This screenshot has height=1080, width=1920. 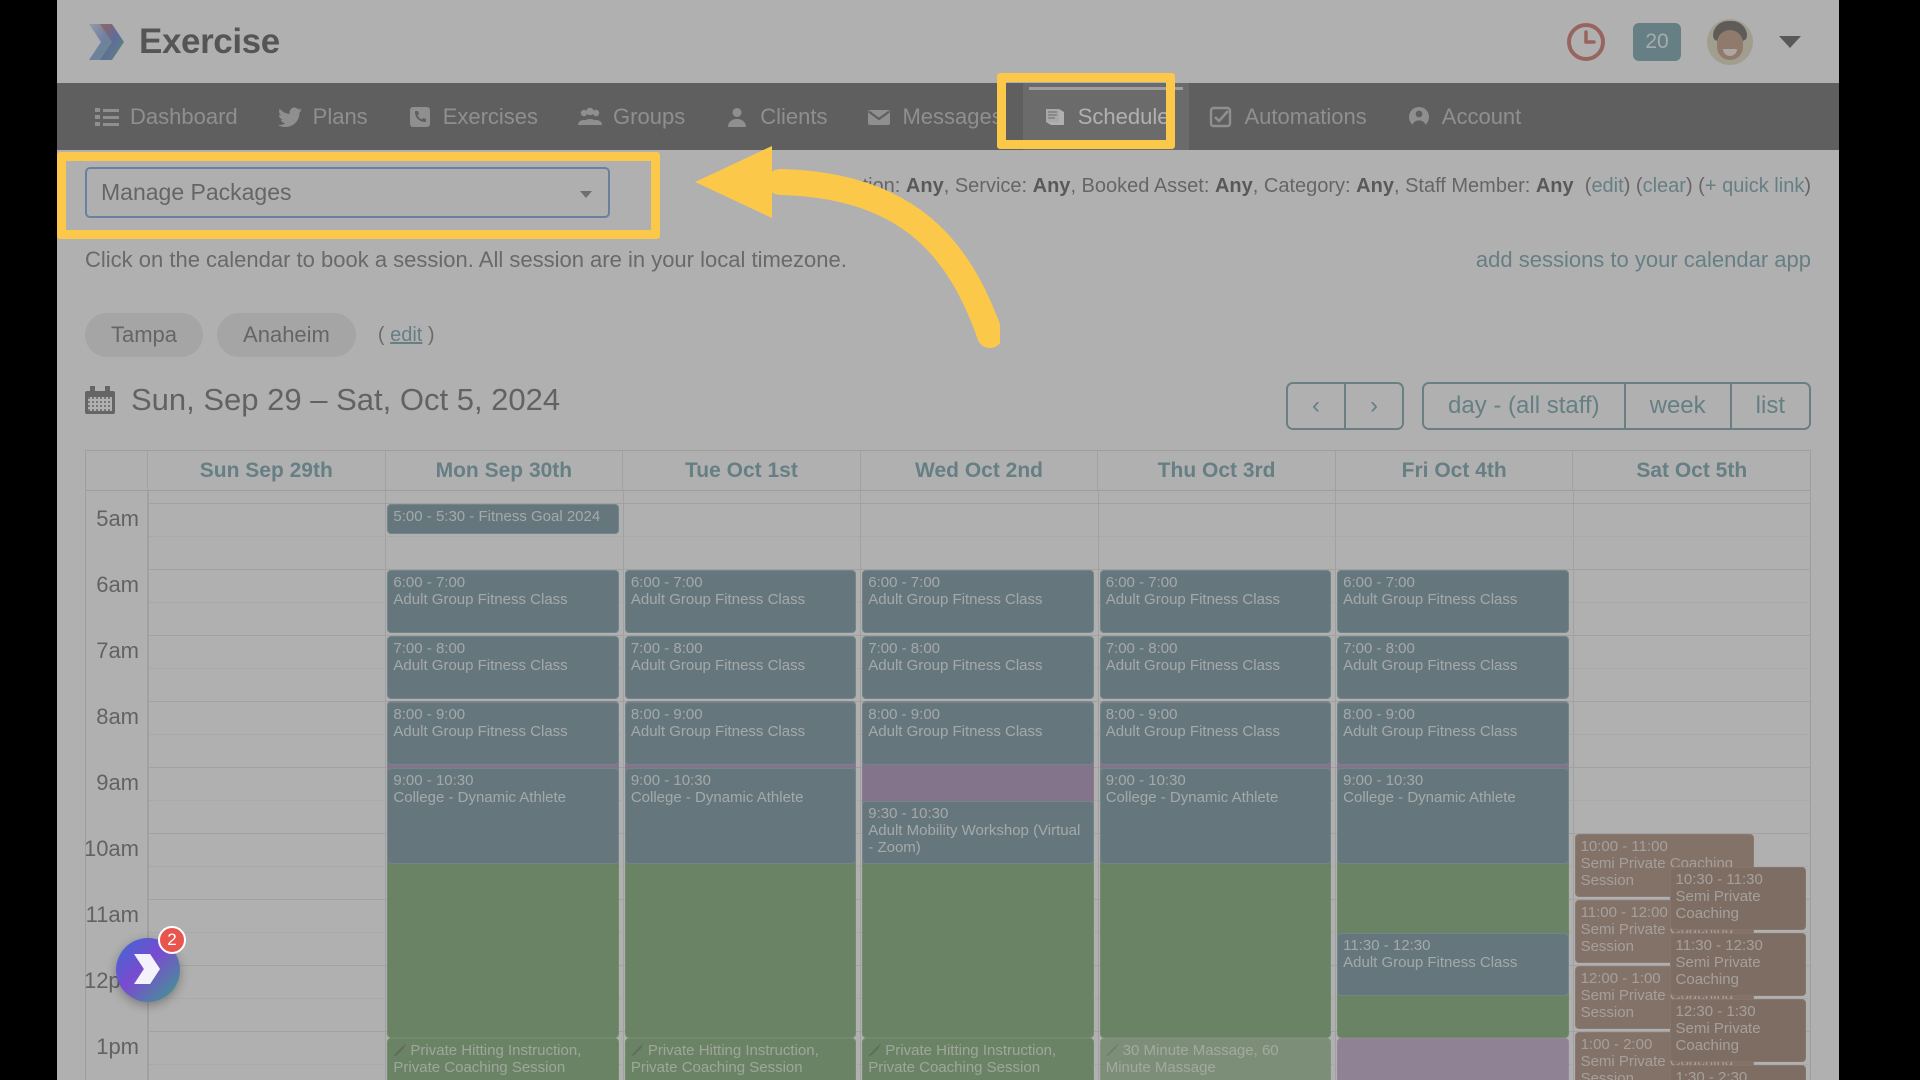 I want to click on availability-block: 30 Minute Massage, 60 Minute Massage, so click(x=1215, y=1058).